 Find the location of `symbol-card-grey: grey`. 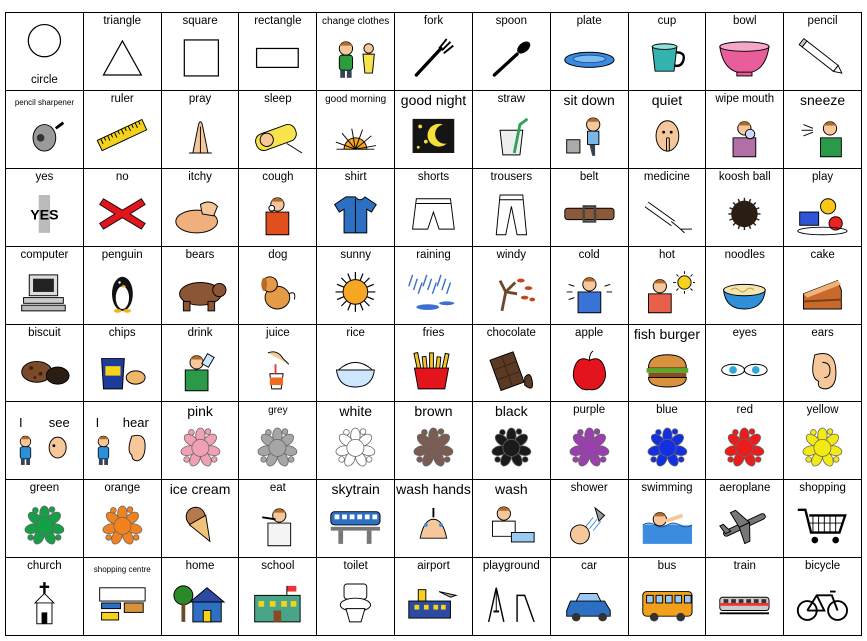

symbol-card-grey: grey is located at coordinates (278, 441).